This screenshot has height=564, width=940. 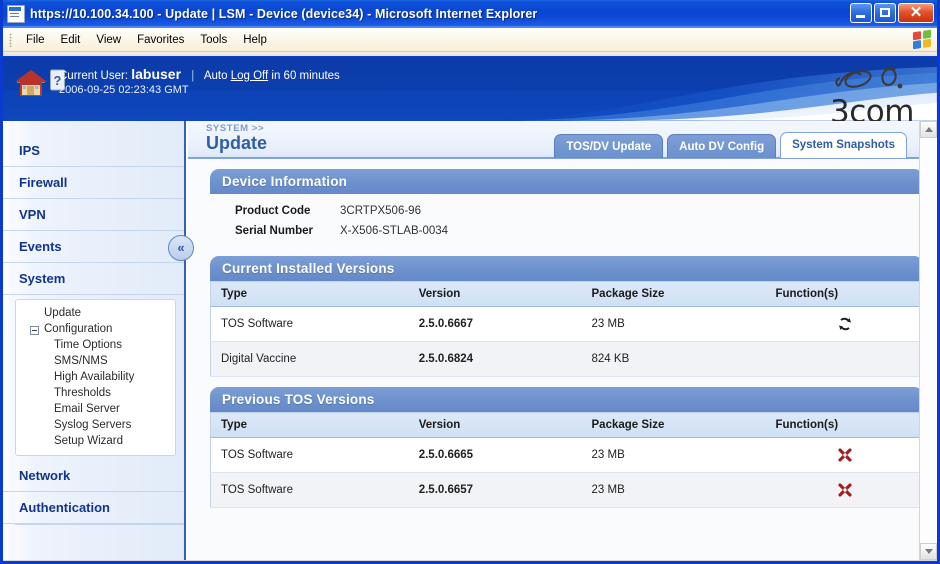 What do you see at coordinates (71, 40) in the screenshot?
I see `menu-item-edit: Edit` at bounding box center [71, 40].